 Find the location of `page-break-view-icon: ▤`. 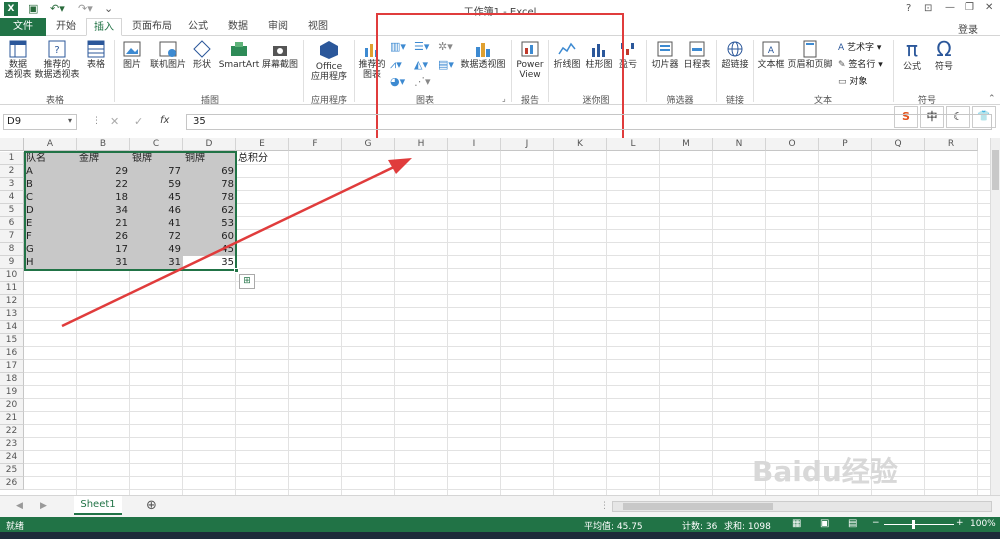

page-break-view-icon: ▤ is located at coordinates (852, 523).